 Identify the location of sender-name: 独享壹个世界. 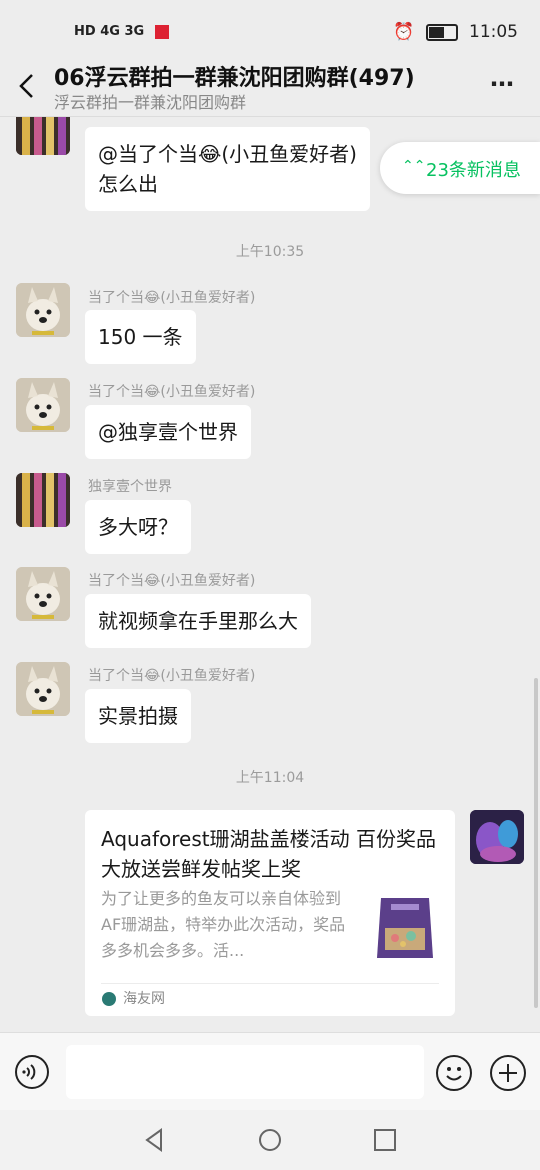
(130, 487).